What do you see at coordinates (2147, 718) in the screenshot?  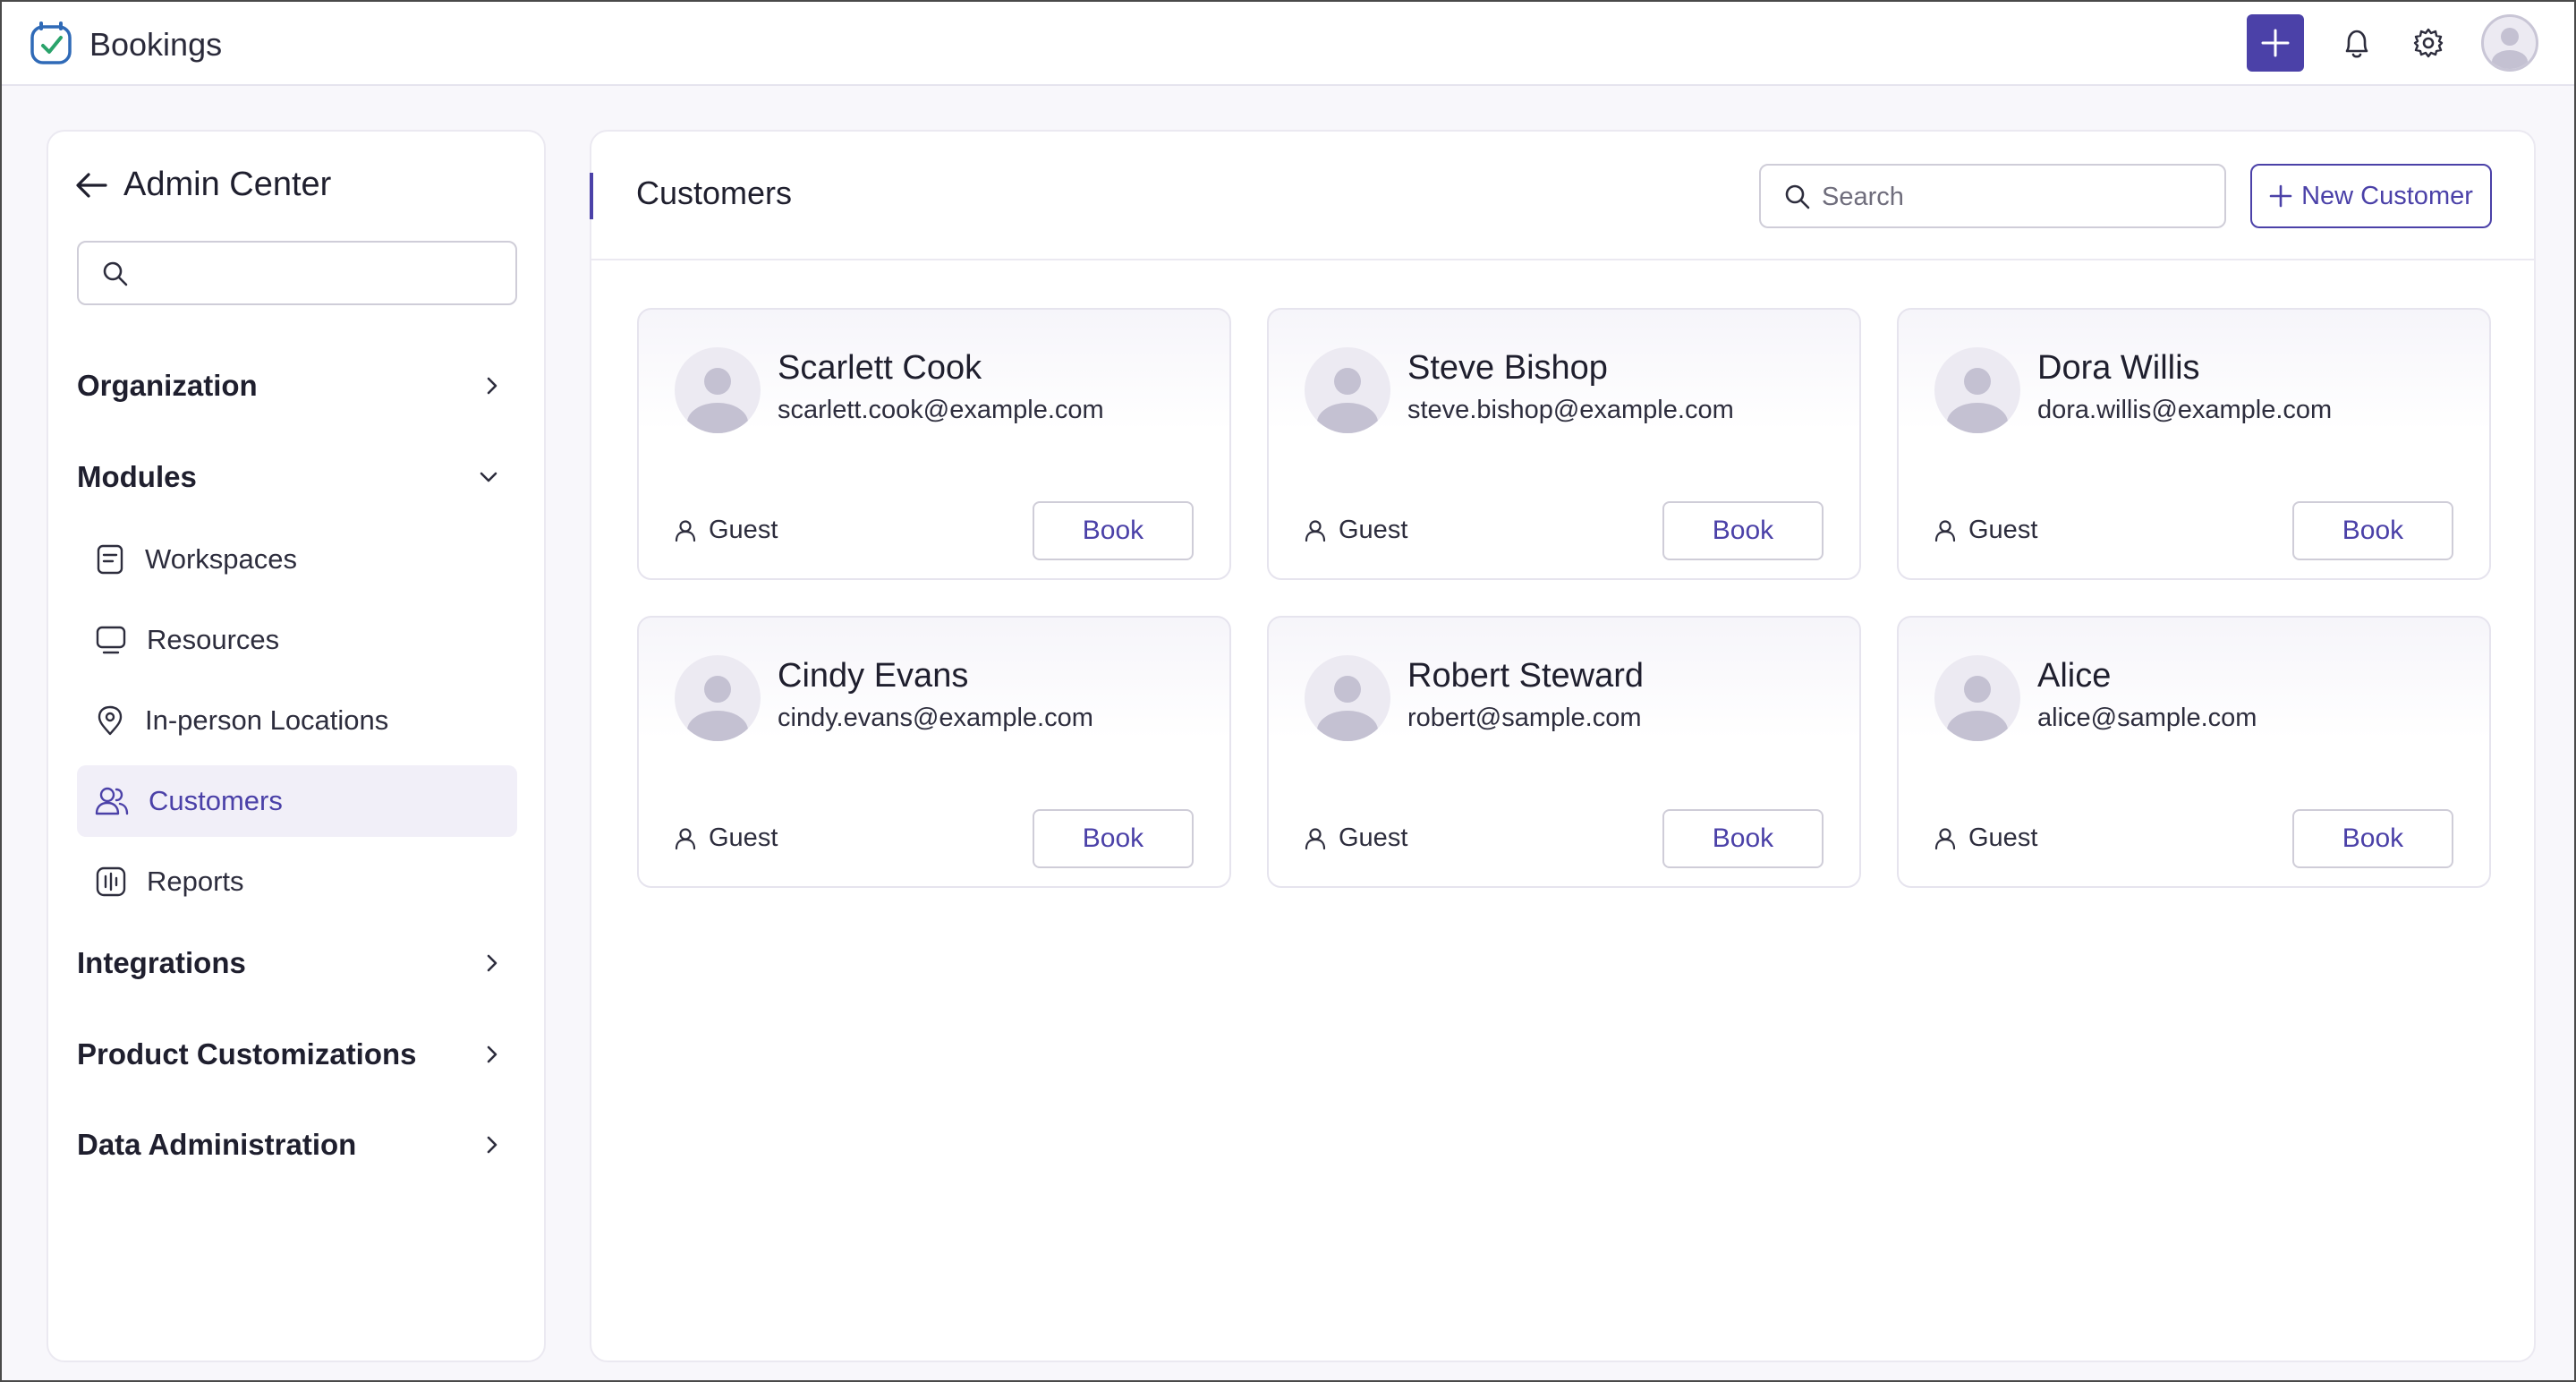 I see `customer-email: alice@sample.com` at bounding box center [2147, 718].